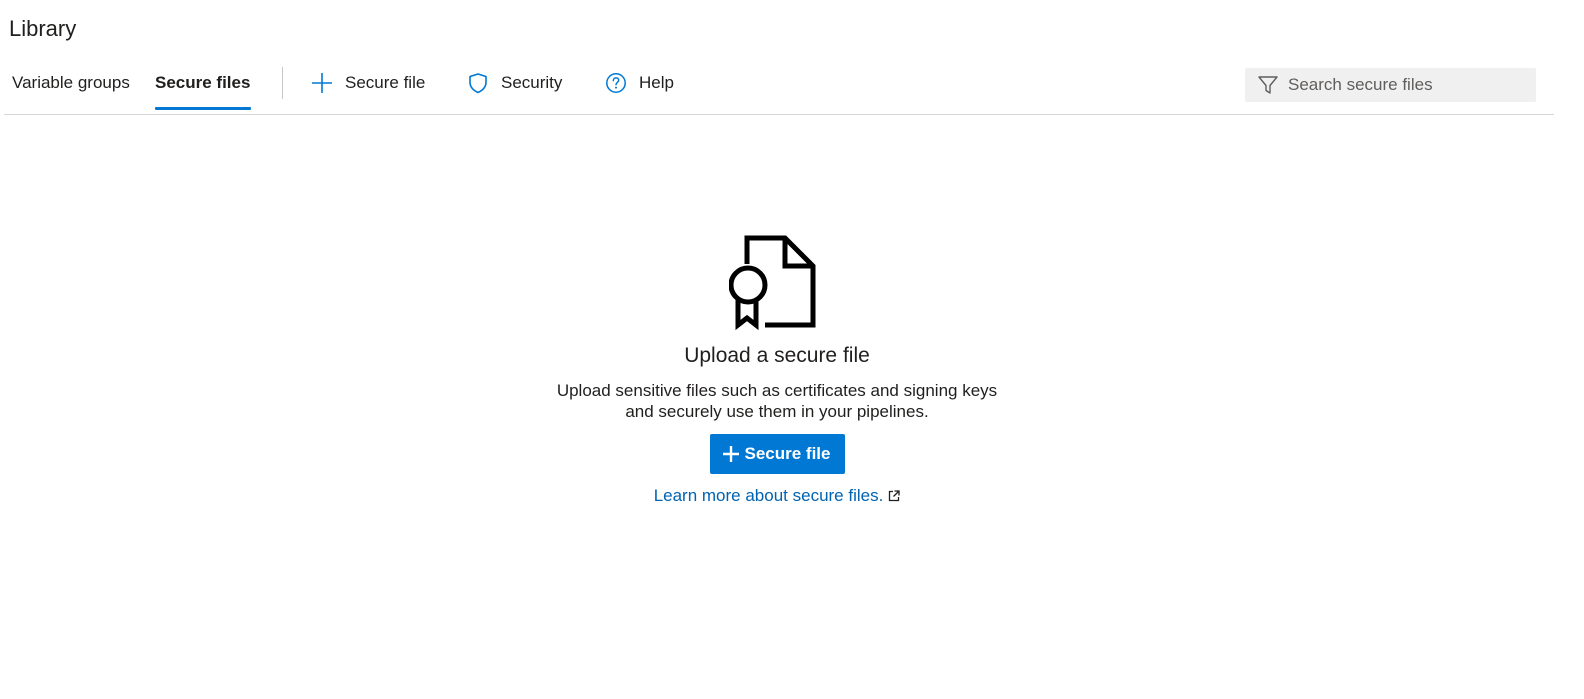 The image size is (1584, 699). What do you see at coordinates (776, 280) in the screenshot?
I see `certificate-file-icon` at bounding box center [776, 280].